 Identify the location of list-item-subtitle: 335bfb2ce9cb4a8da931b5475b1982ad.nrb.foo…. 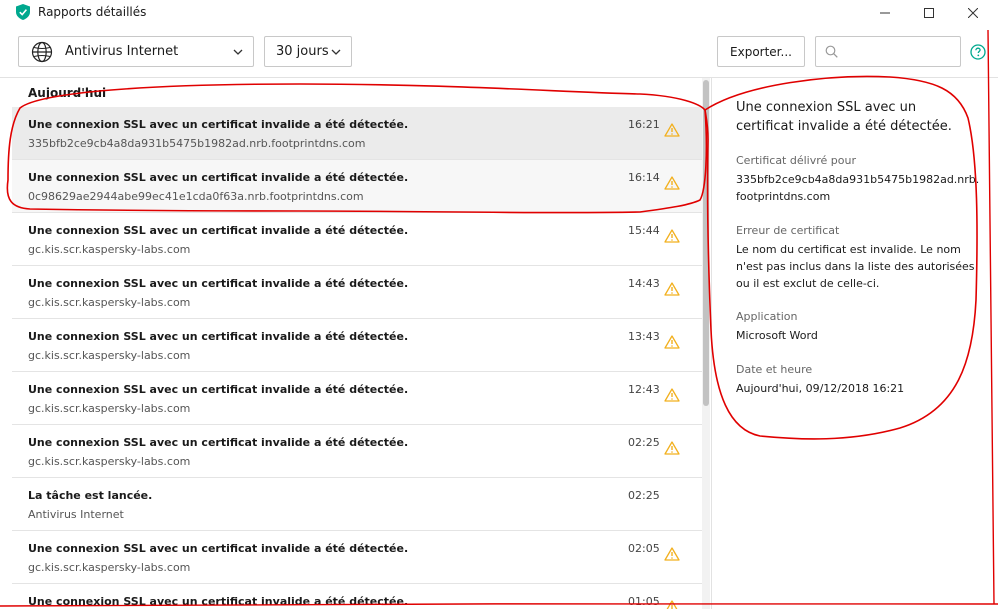
(197, 143).